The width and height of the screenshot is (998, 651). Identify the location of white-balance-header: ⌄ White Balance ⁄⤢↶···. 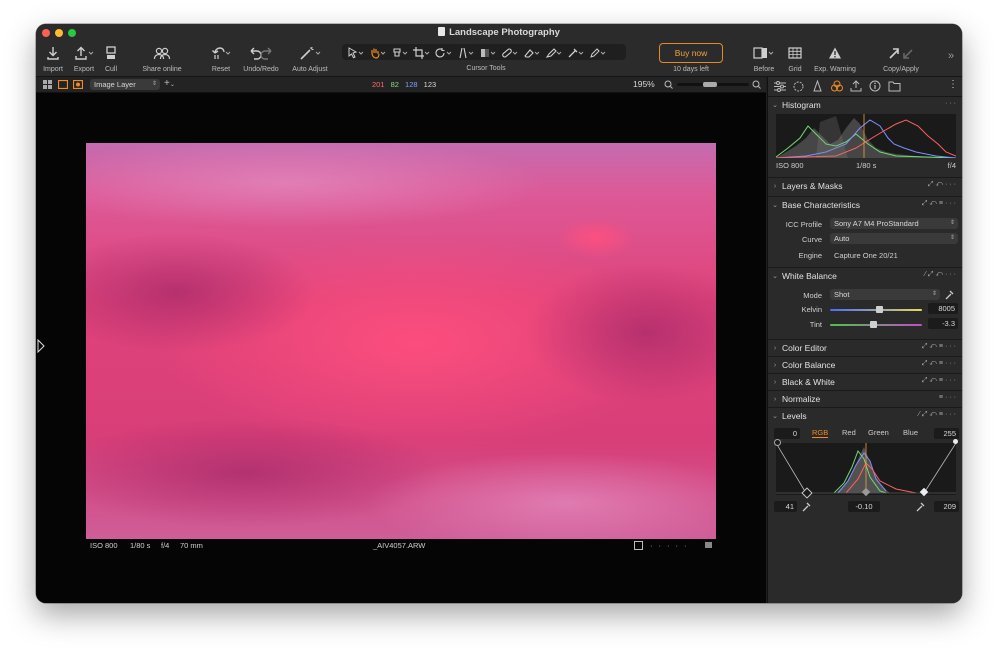
(865, 275).